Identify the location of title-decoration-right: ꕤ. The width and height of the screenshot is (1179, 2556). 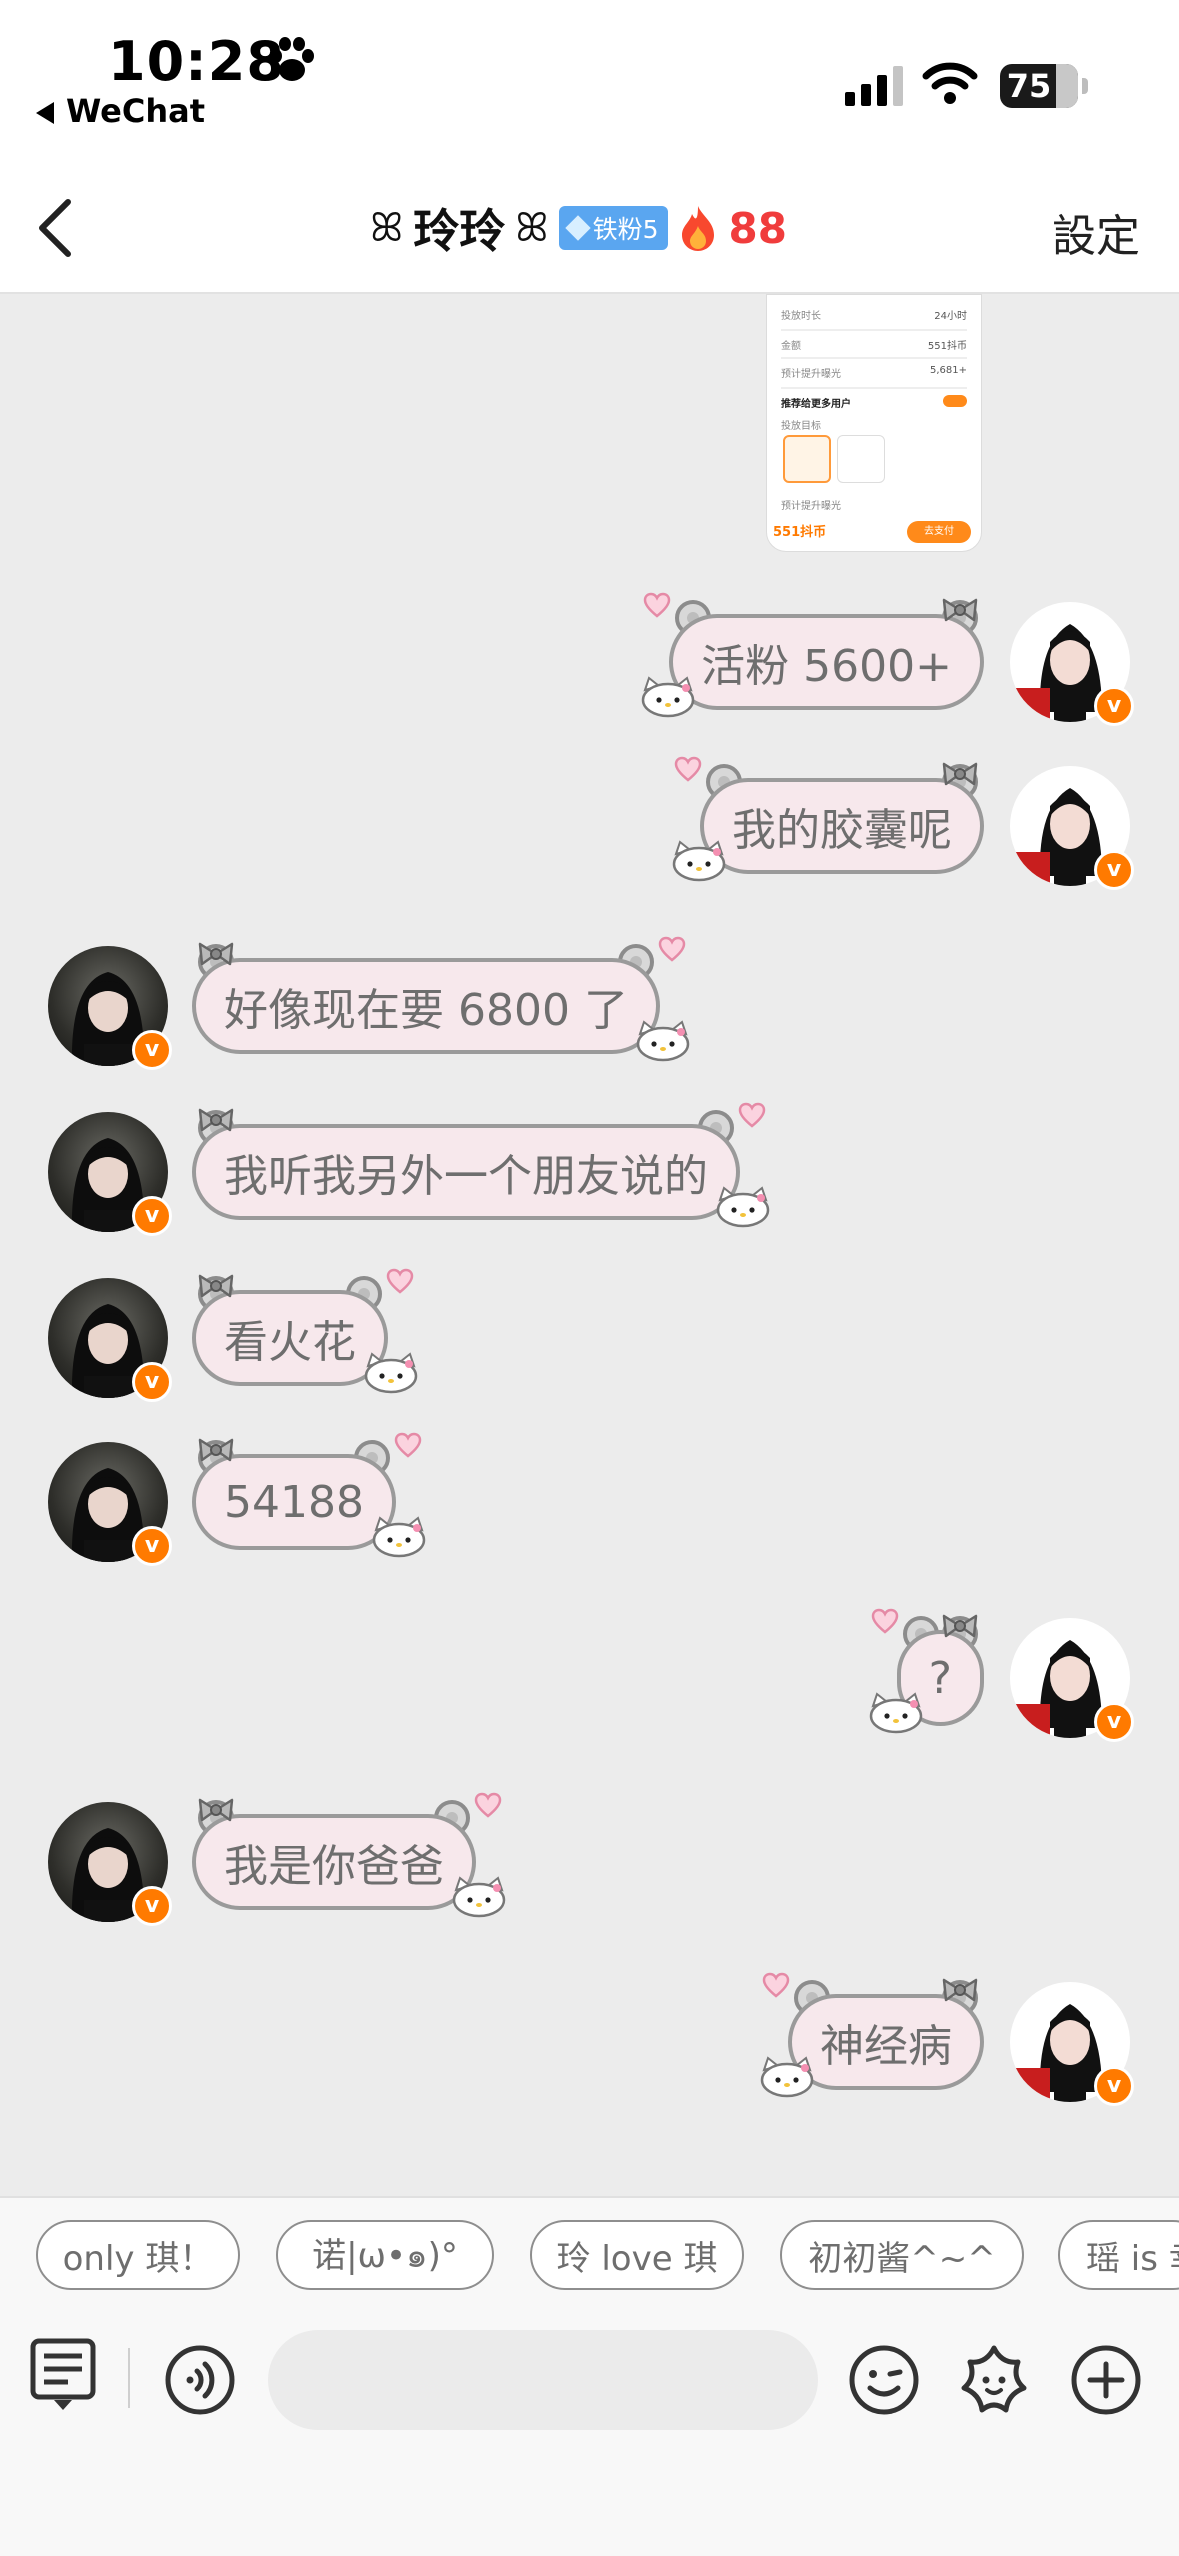
(532, 228).